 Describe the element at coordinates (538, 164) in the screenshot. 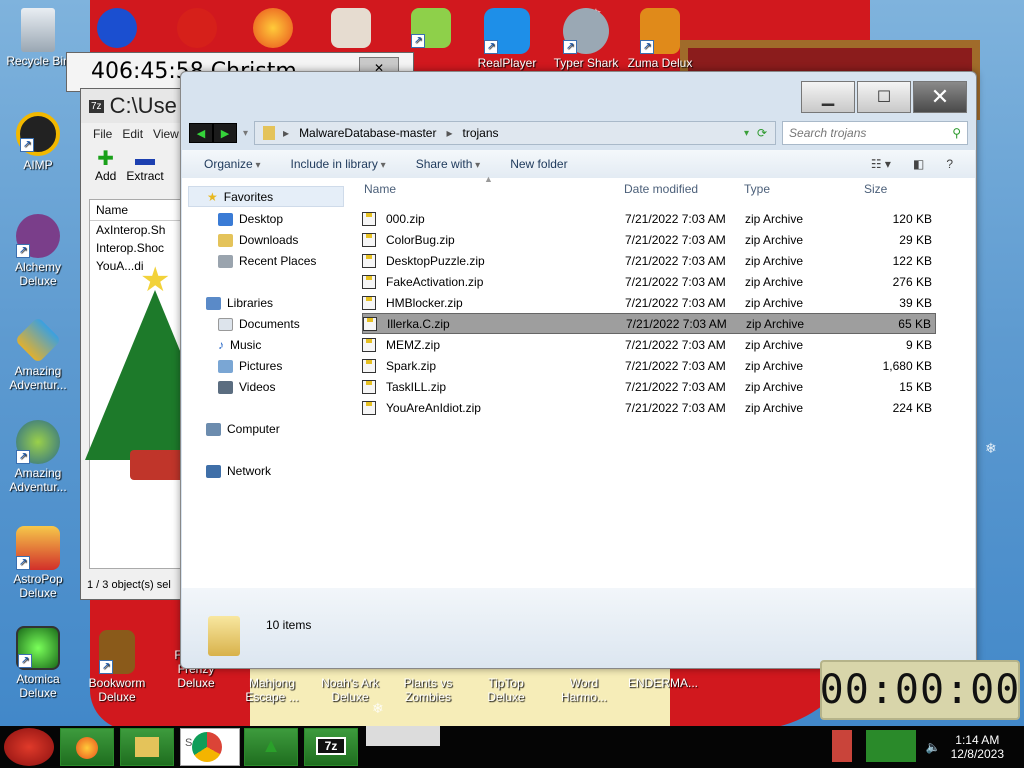

I see `new-folder-button: New folder` at that location.